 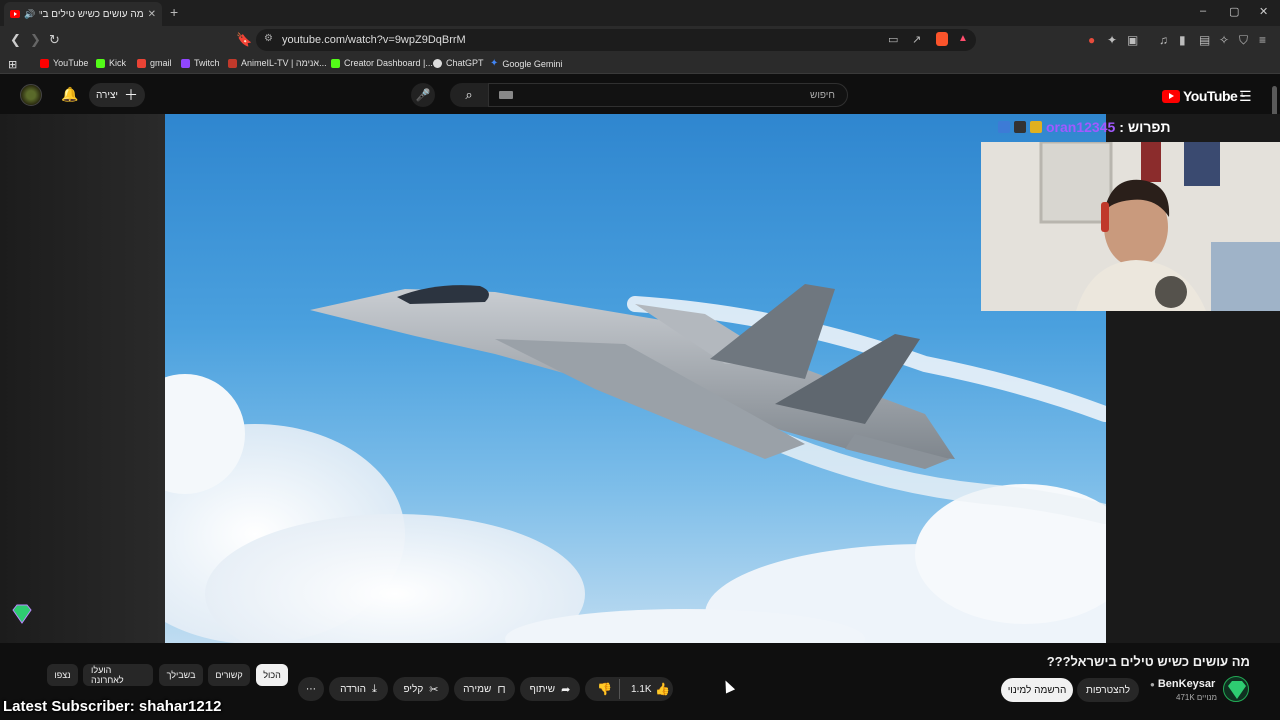 What do you see at coordinates (118, 675) in the screenshot?
I see `chip-recently-uploaded: הועלו לאחרונה` at bounding box center [118, 675].